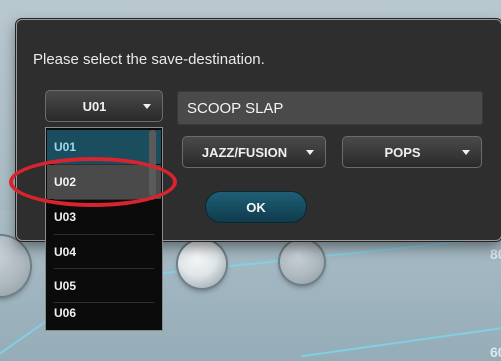  I want to click on destination-dropdown: U01, so click(104, 106).